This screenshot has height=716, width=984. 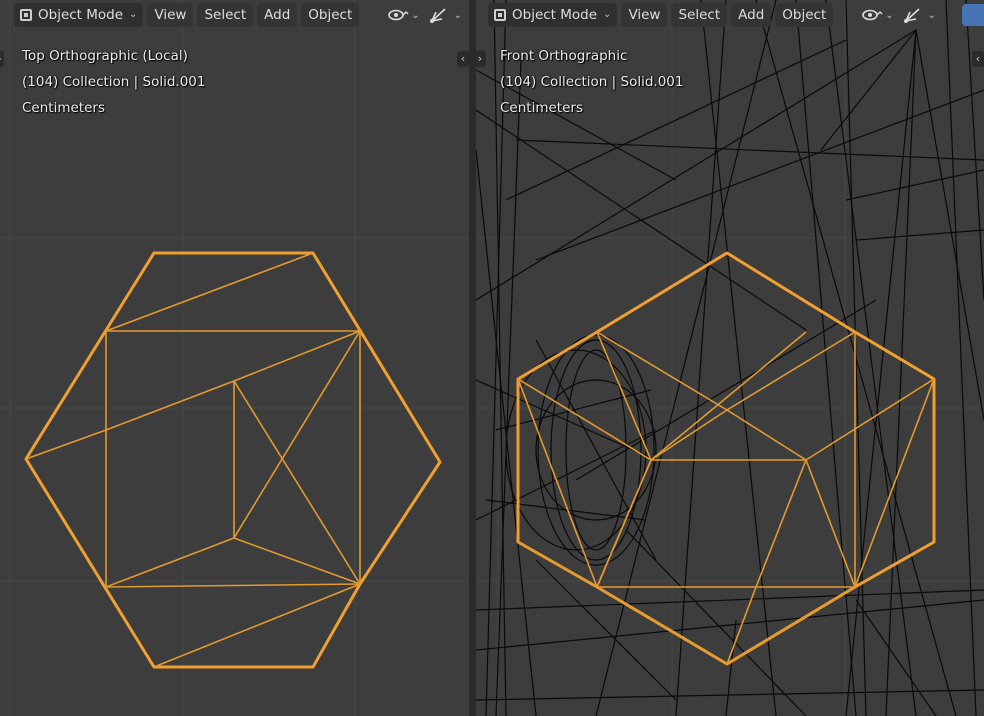 I want to click on view-name: Top Orthographic (Local), so click(x=105, y=56).